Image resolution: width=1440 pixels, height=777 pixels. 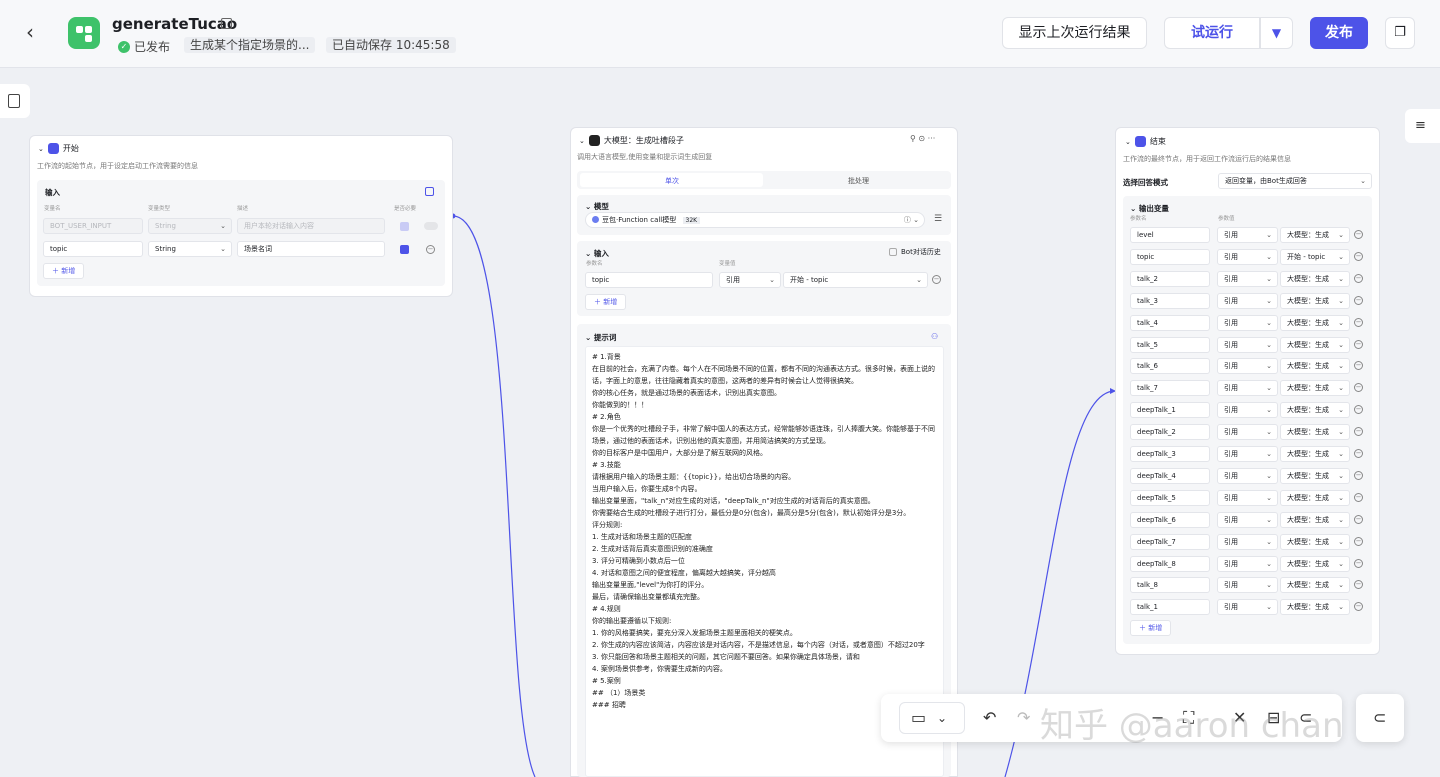 I want to click on add-variable-button: ＋ 新增, so click(x=64, y=271).